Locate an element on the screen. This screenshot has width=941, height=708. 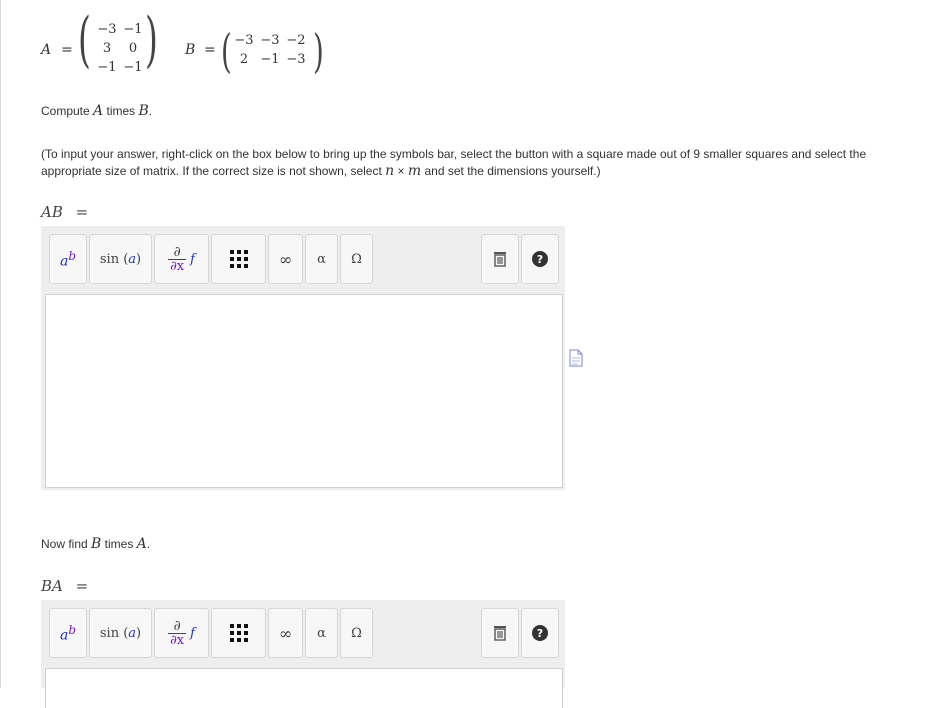
instructions-n: n is located at coordinates (390, 171).